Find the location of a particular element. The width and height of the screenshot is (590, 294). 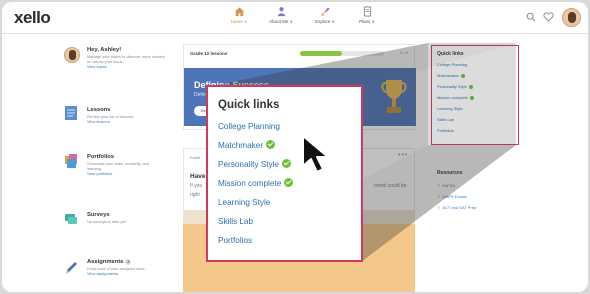

surveys-desc: No surveys to take yet! is located at coordinates (107, 221).